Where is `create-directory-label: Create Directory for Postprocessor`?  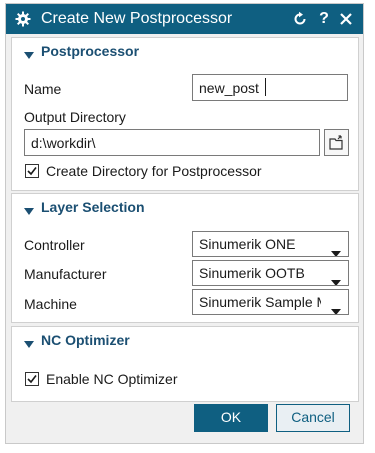 create-directory-label: Create Directory for Postprocessor is located at coordinates (154, 171).